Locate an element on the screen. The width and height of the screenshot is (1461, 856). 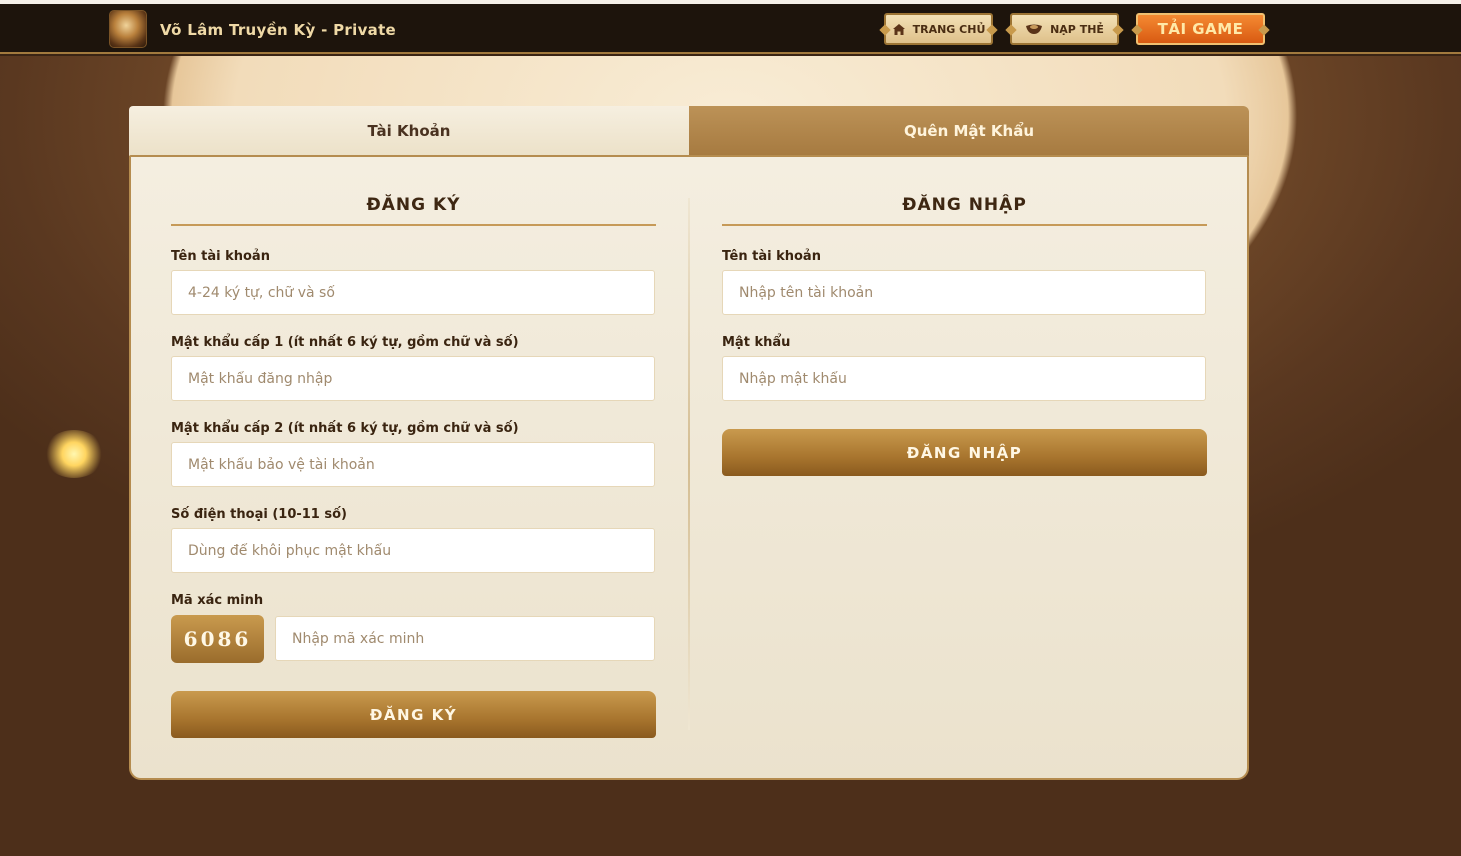
column-divider is located at coordinates (689, 464).